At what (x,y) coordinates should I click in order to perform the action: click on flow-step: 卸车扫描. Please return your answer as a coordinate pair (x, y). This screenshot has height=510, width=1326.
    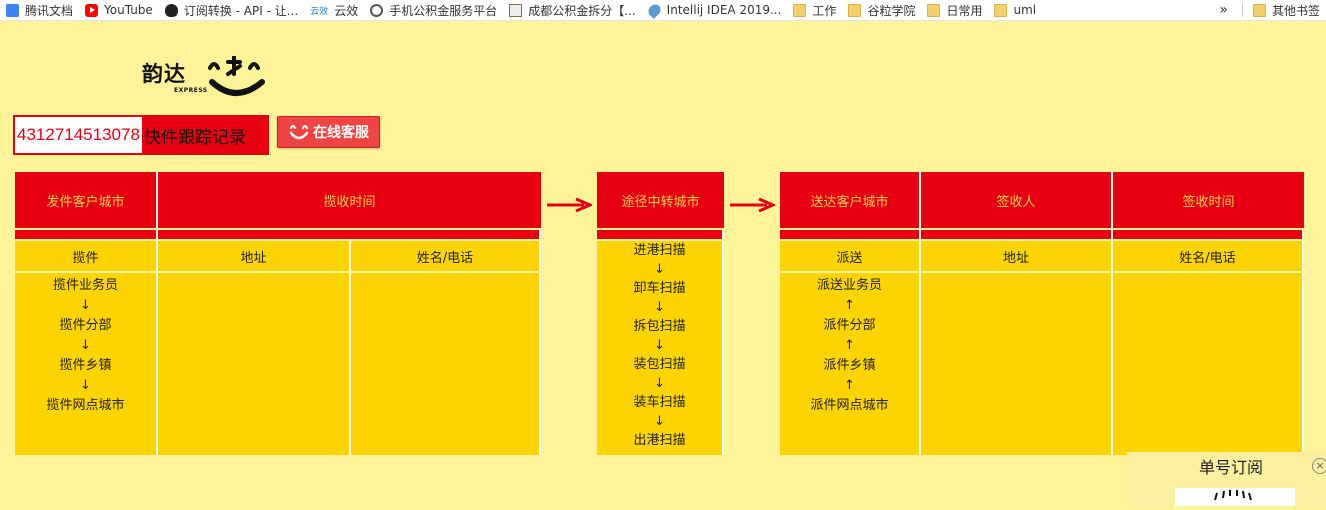
    Looking at the image, I should click on (659, 288).